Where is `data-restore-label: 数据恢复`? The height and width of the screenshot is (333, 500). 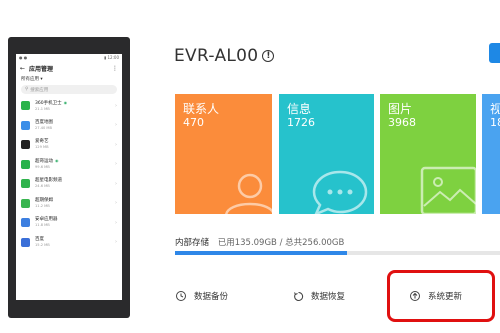 data-restore-label: 数据恢复 is located at coordinates (328, 297).